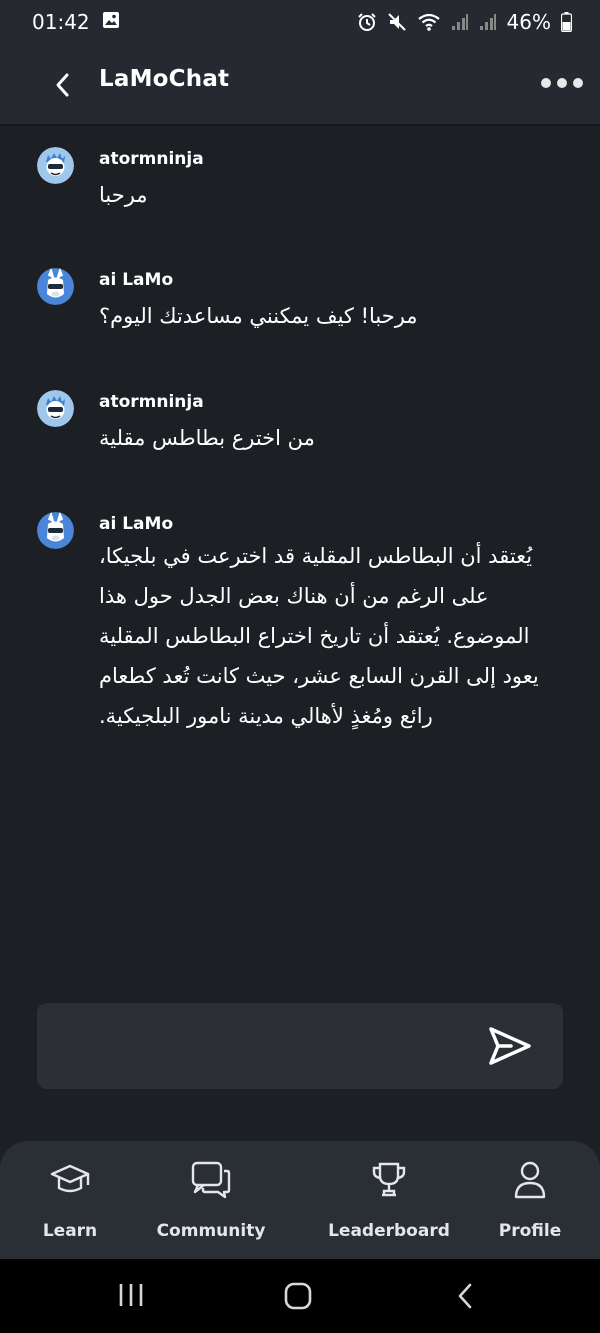 Image resolution: width=600 pixels, height=1333 pixels. I want to click on status-time: 01:42, so click(61, 22).